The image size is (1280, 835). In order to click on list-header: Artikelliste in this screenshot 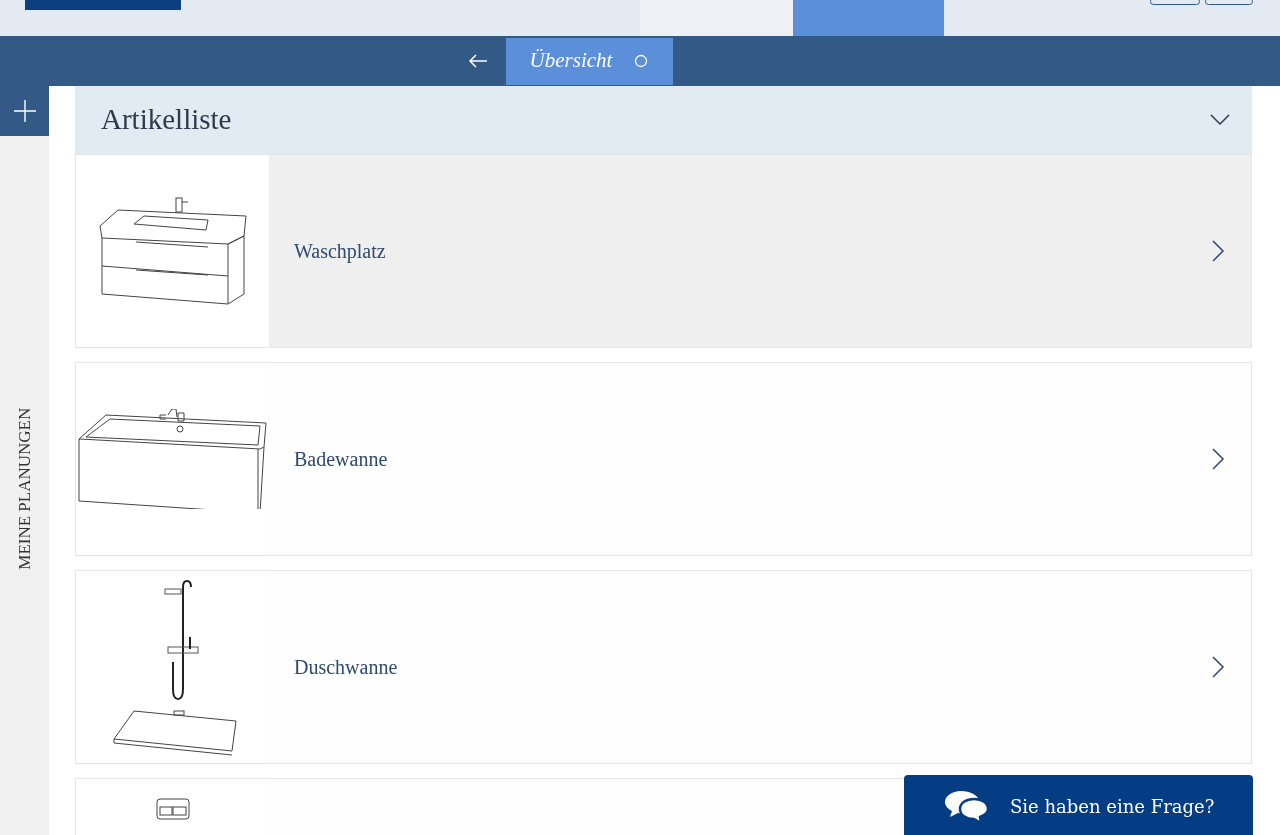, I will do `click(663, 120)`.